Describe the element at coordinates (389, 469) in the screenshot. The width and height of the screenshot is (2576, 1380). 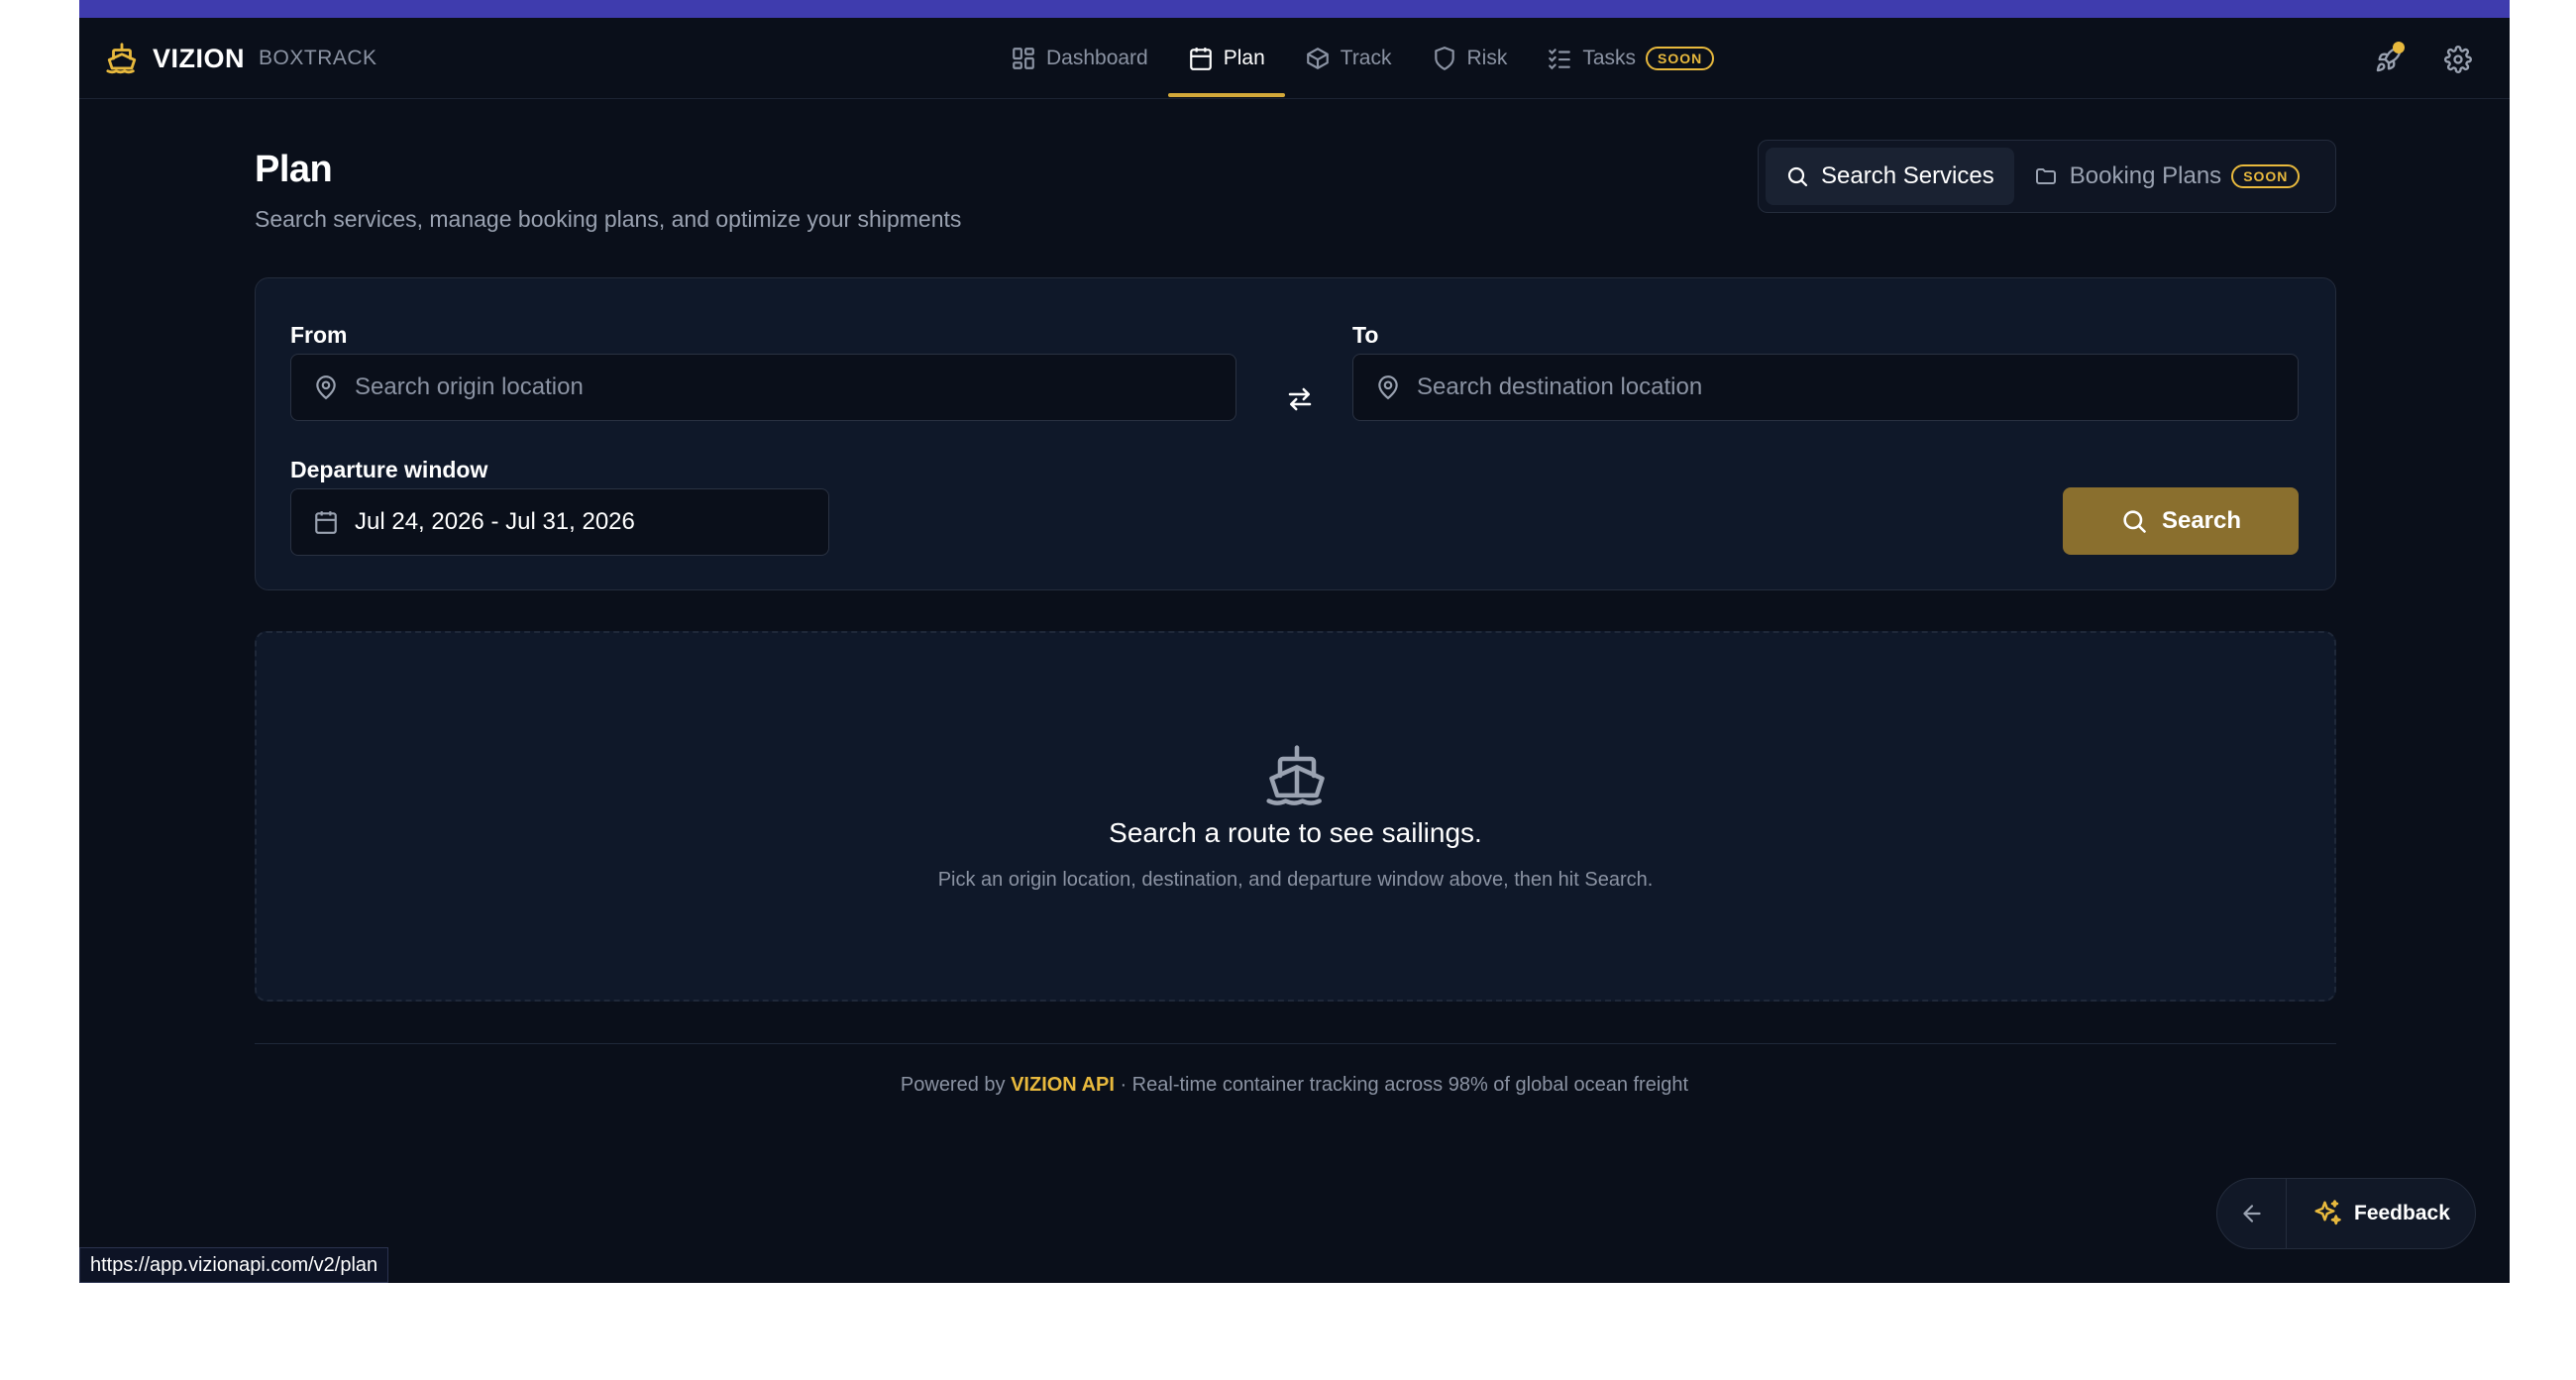
I see `departure-window-label: Departure window` at that location.